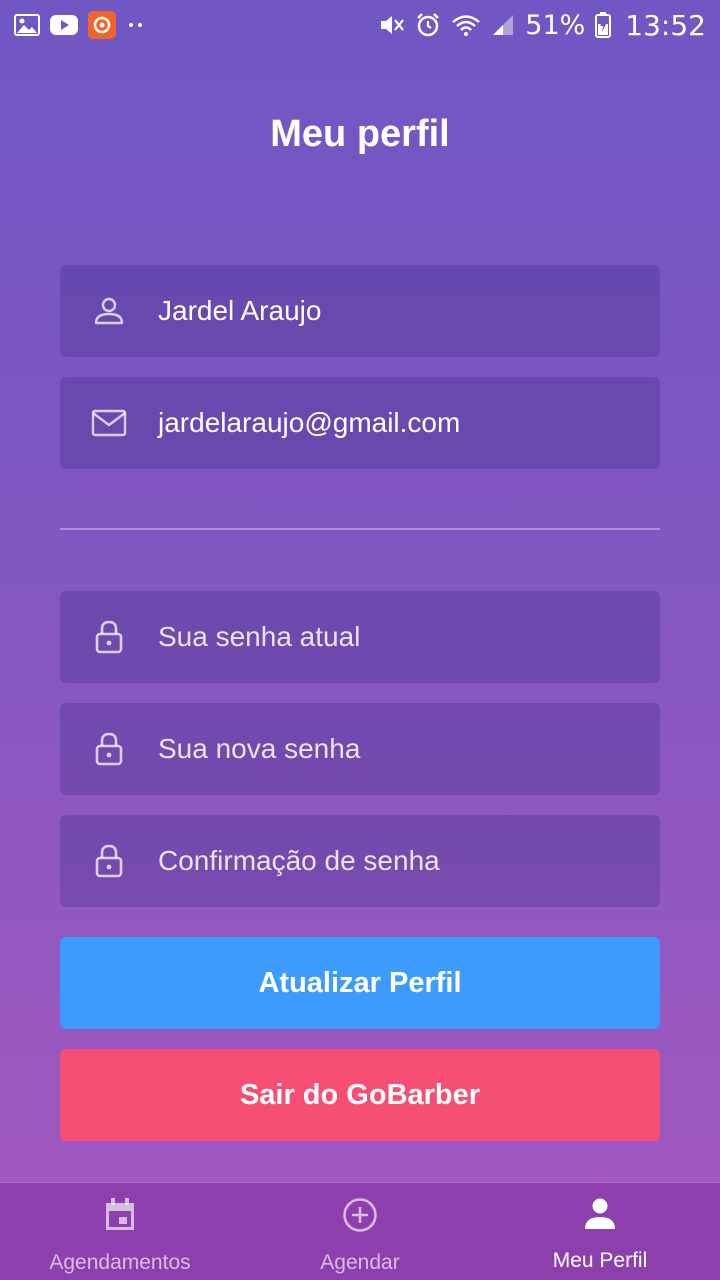  Describe the element at coordinates (603, 25) in the screenshot. I see `battery-icon` at that location.